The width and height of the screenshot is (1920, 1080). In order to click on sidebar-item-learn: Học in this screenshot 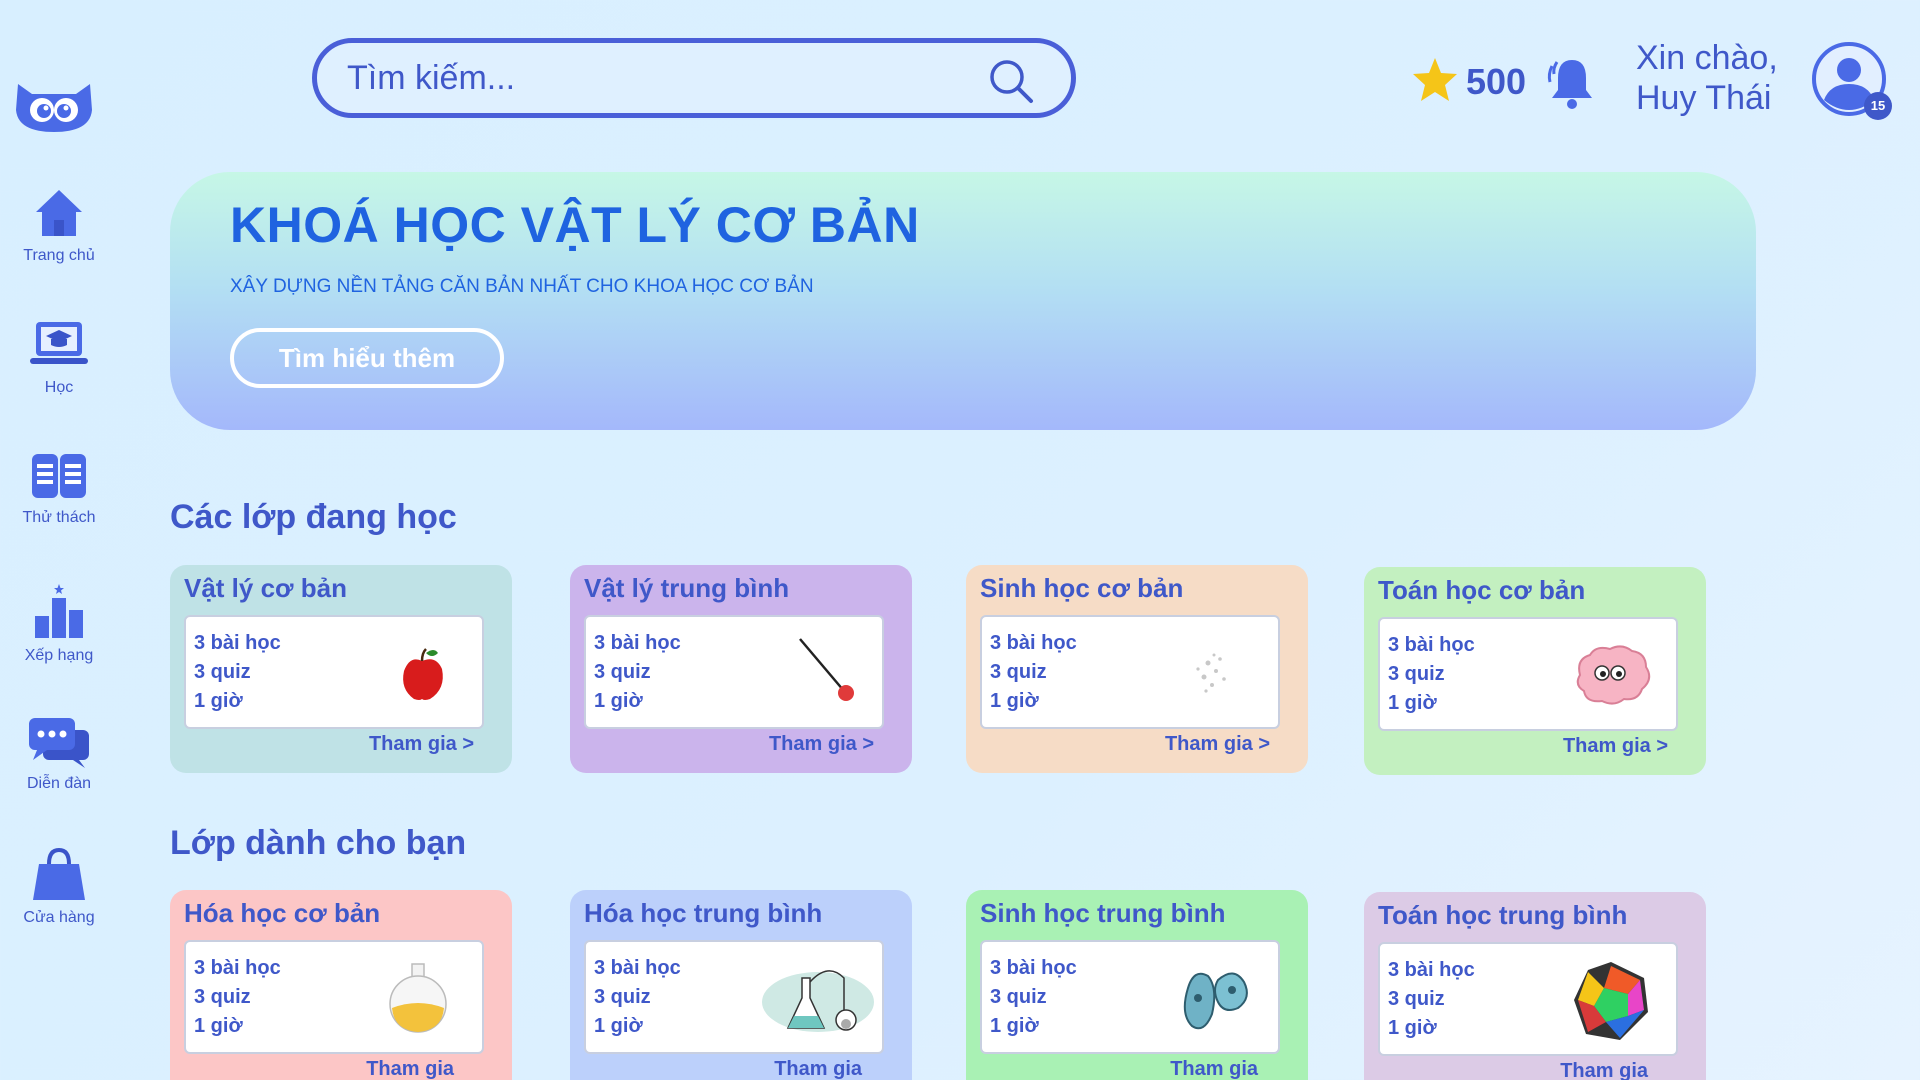, I will do `click(59, 357)`.